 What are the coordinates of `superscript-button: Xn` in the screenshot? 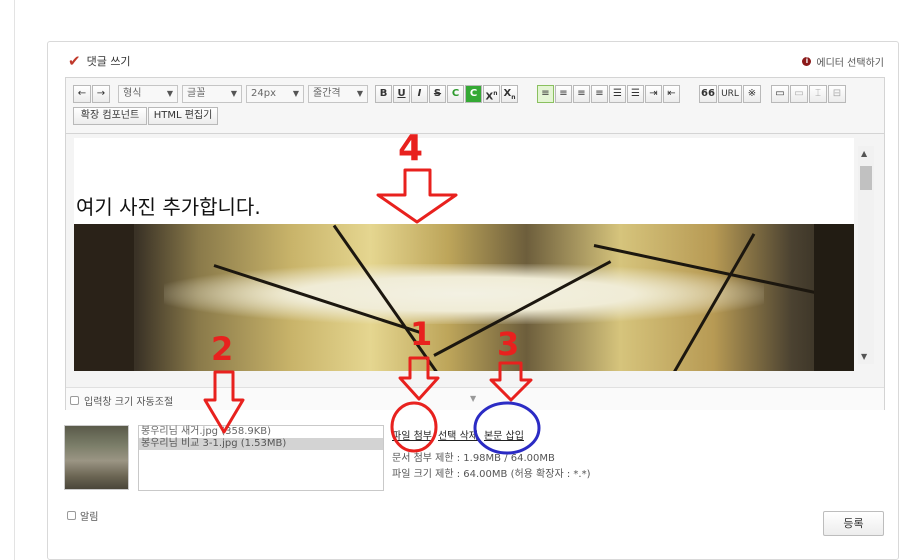 It's located at (491, 94).